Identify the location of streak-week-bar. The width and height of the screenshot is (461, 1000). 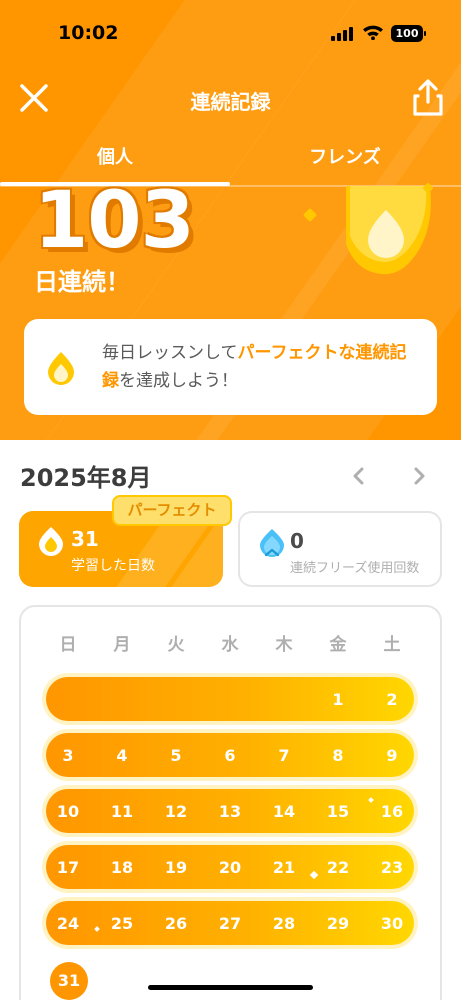
(230, 699).